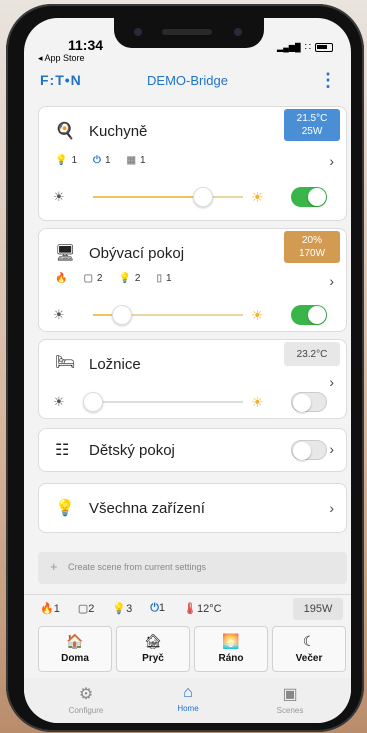 Image resolution: width=367 pixels, height=733 pixels. I want to click on tab-label: Scenes, so click(290, 710).